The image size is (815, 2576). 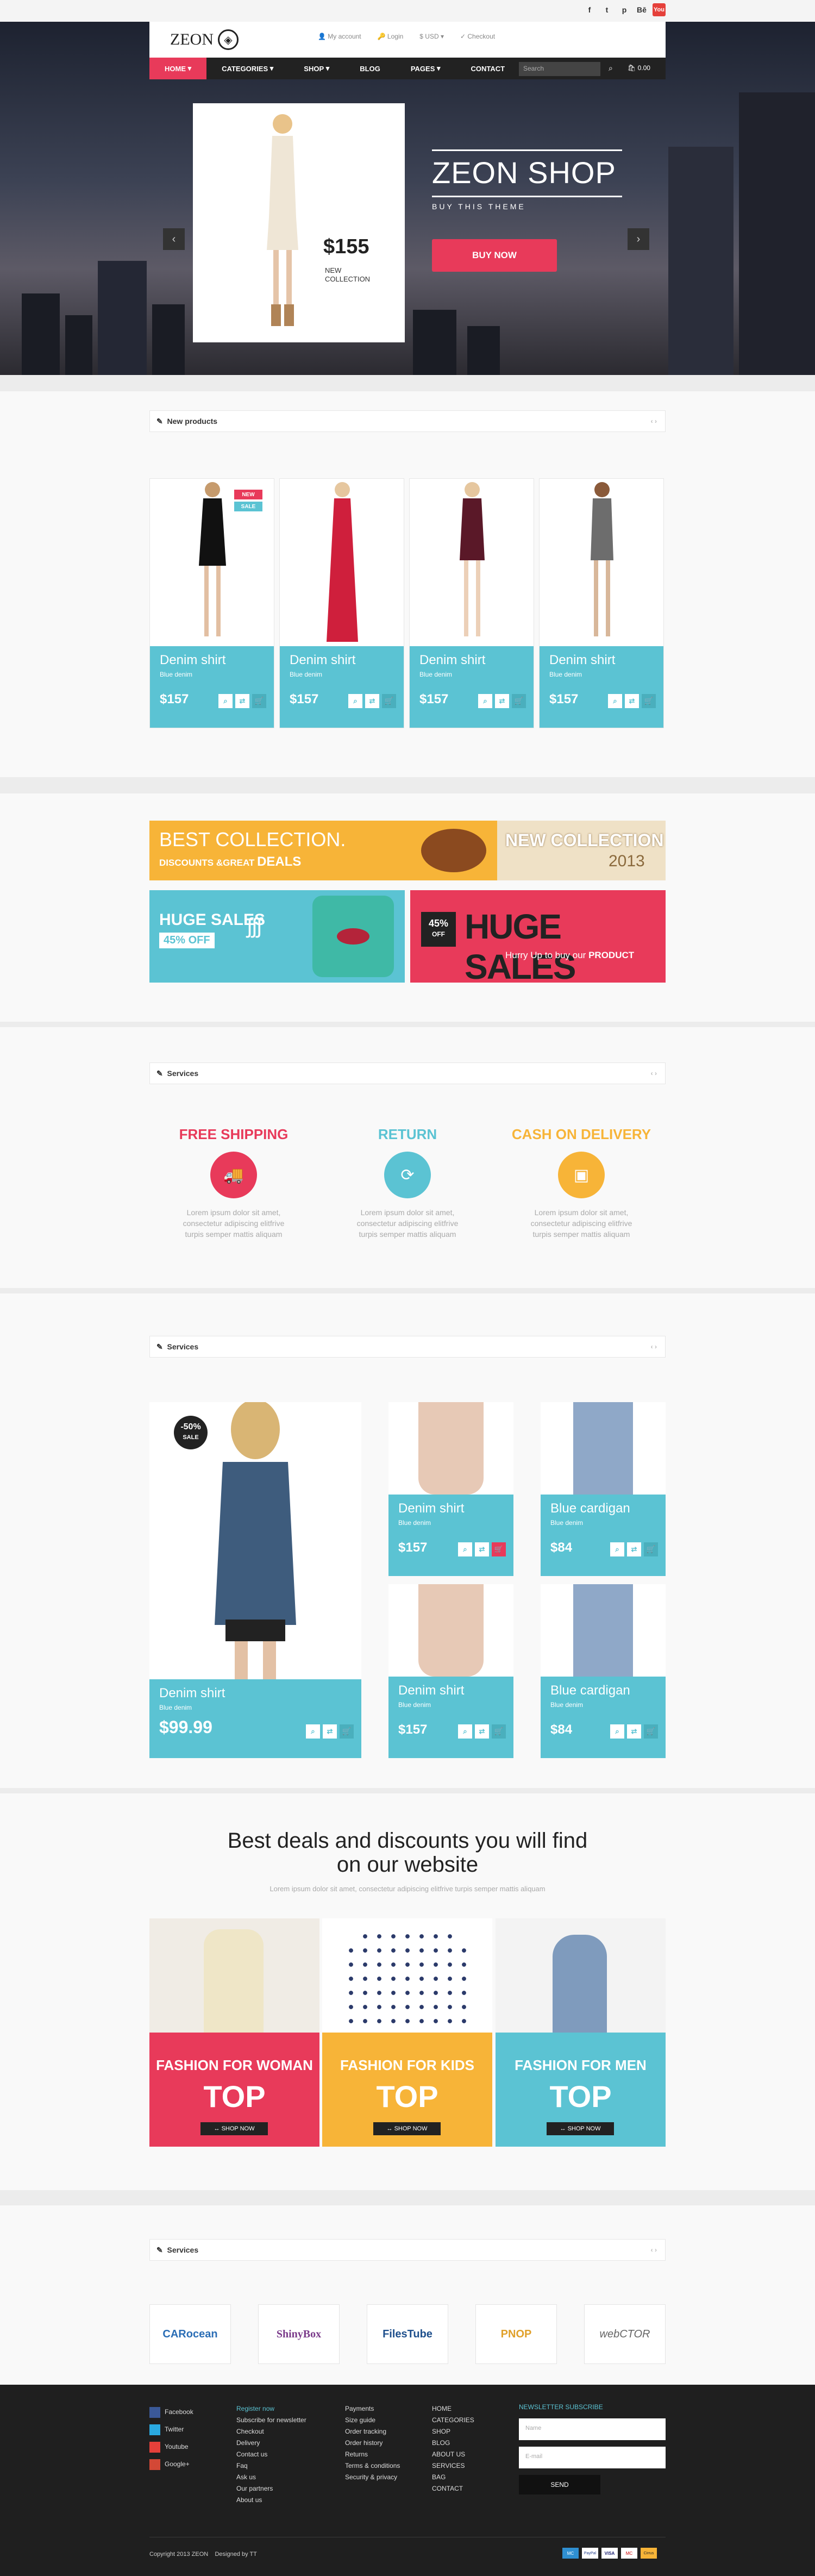 I want to click on twitter-icon: t, so click(x=606, y=9).